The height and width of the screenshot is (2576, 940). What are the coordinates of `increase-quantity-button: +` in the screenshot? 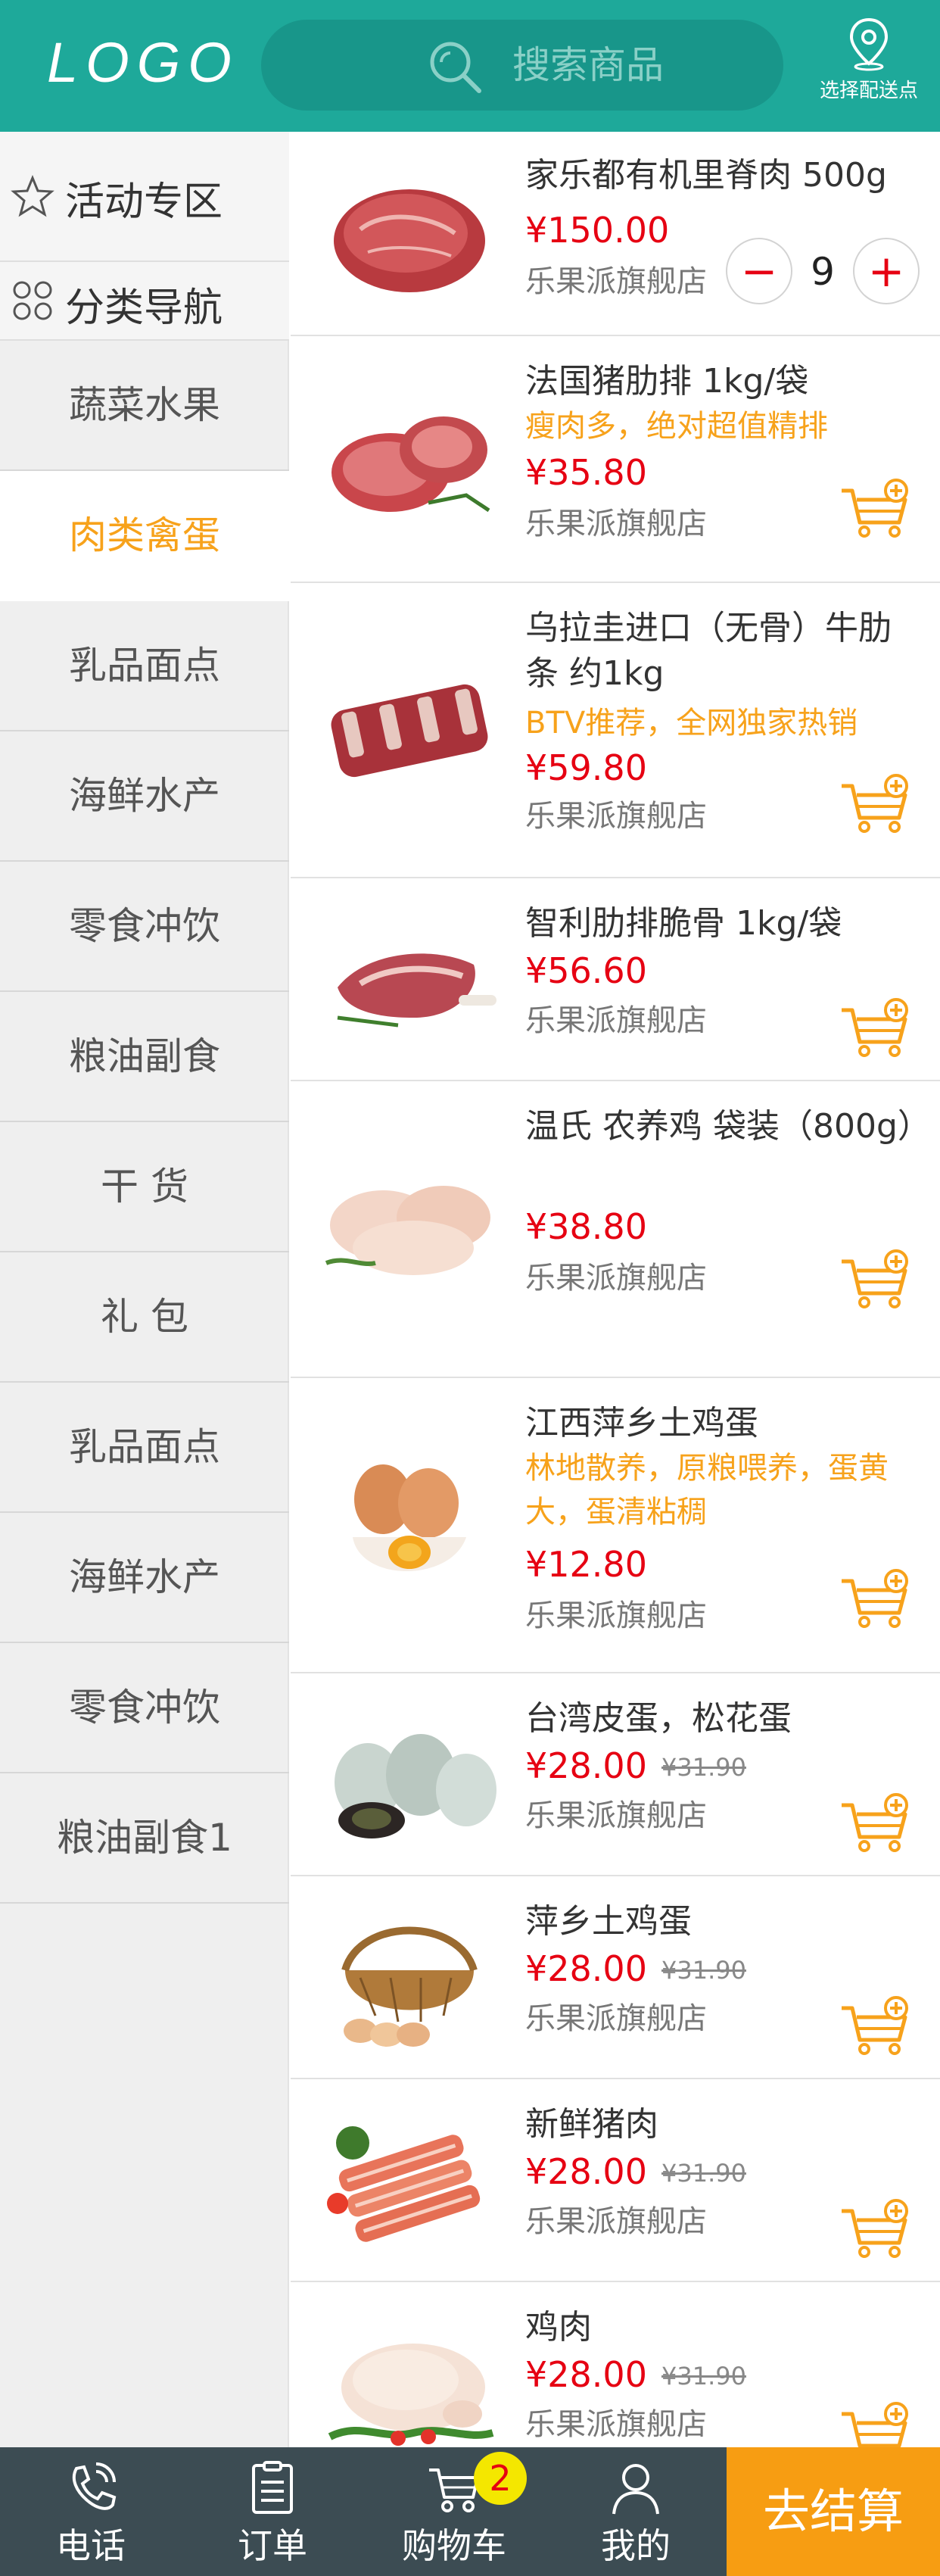 It's located at (886, 271).